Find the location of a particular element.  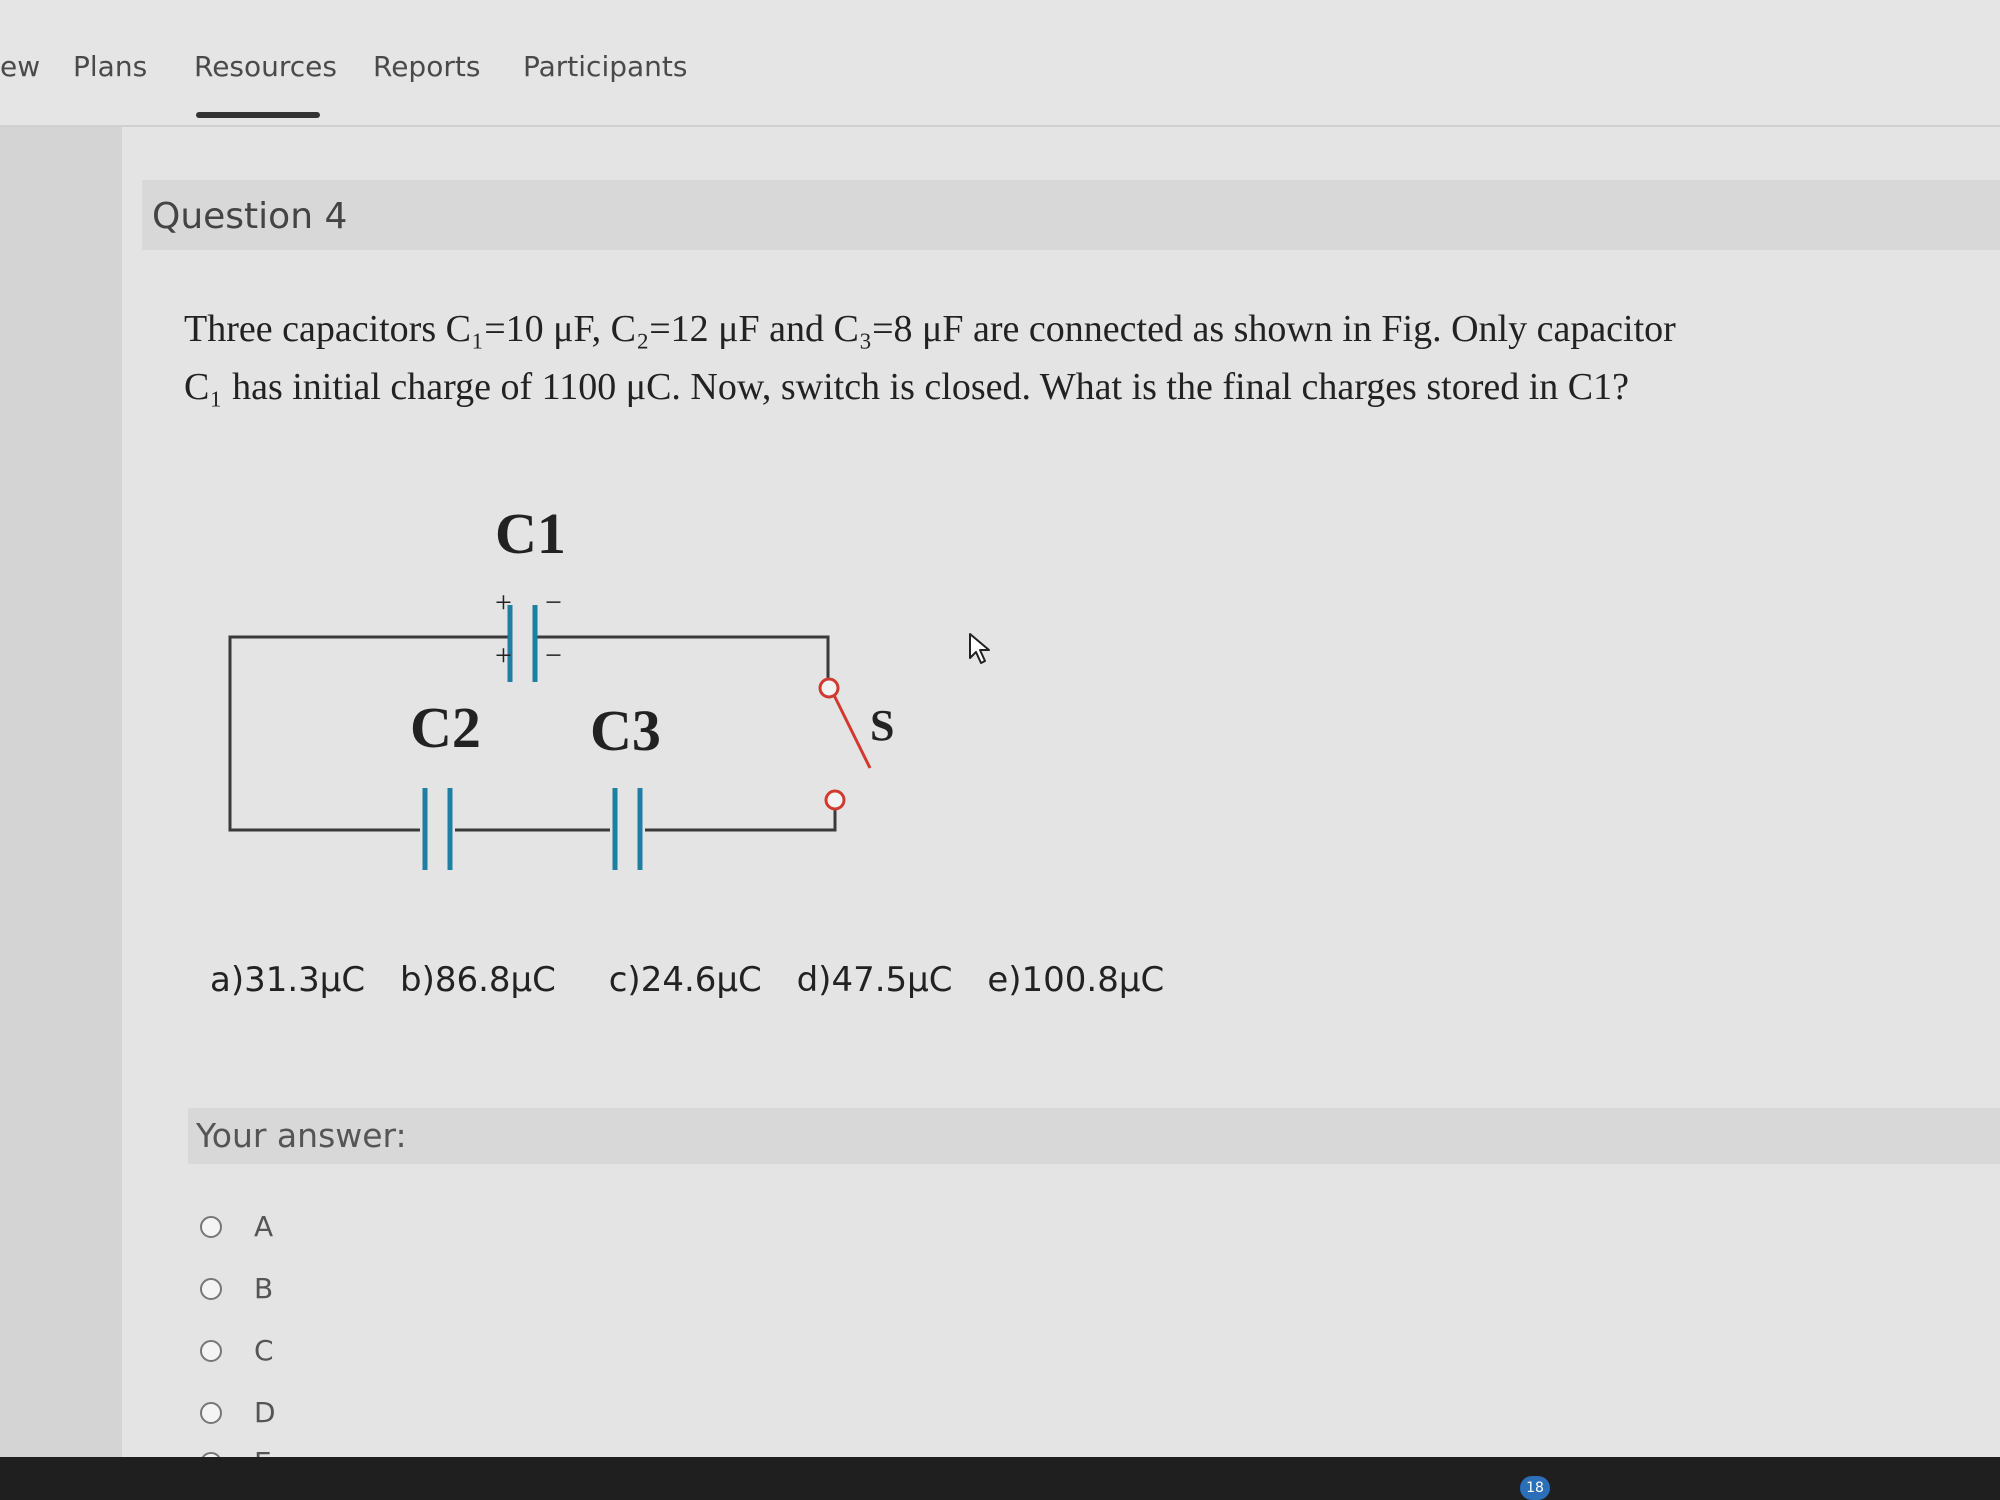

your-answer-label: Your answer: is located at coordinates (301, 1135).